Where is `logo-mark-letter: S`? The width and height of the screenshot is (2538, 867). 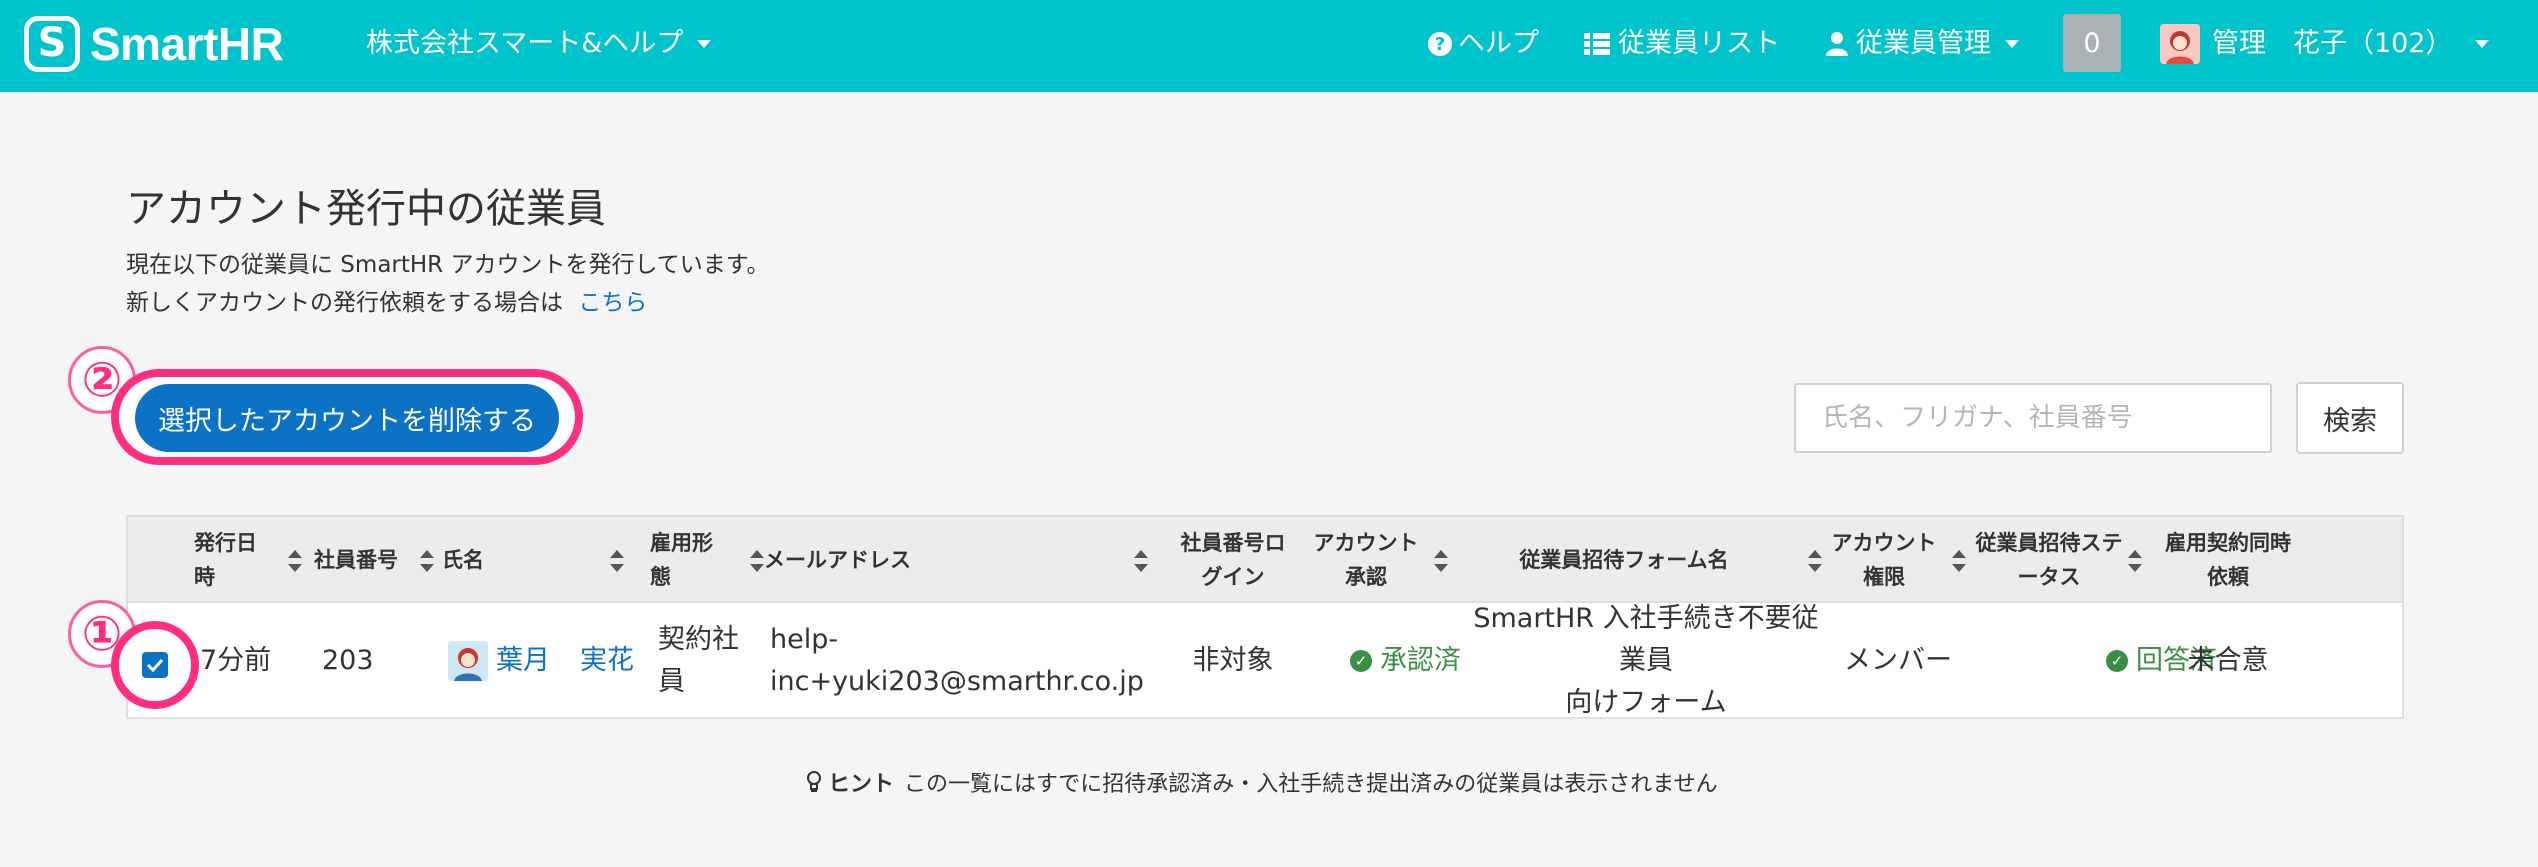 logo-mark-letter: S is located at coordinates (52, 42).